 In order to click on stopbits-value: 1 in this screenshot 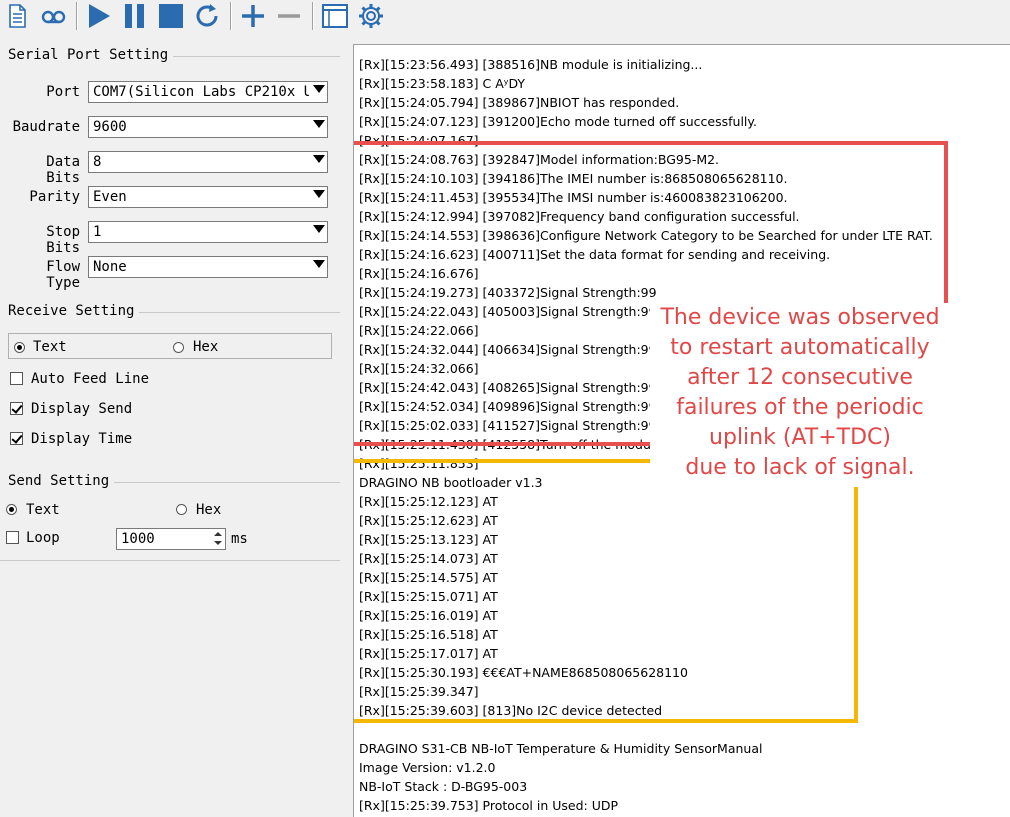, I will do `click(97, 232)`.